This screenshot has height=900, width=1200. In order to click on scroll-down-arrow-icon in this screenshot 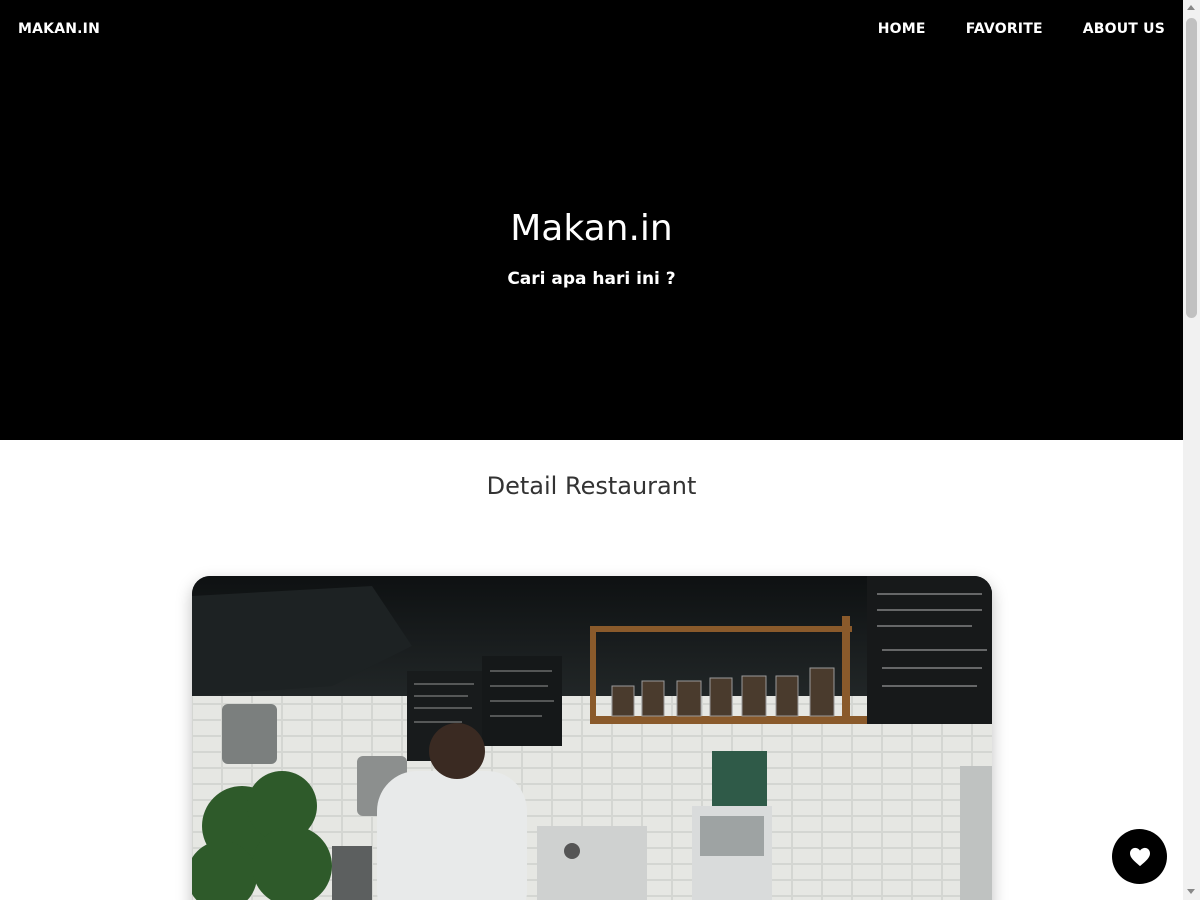, I will do `click(1191, 891)`.